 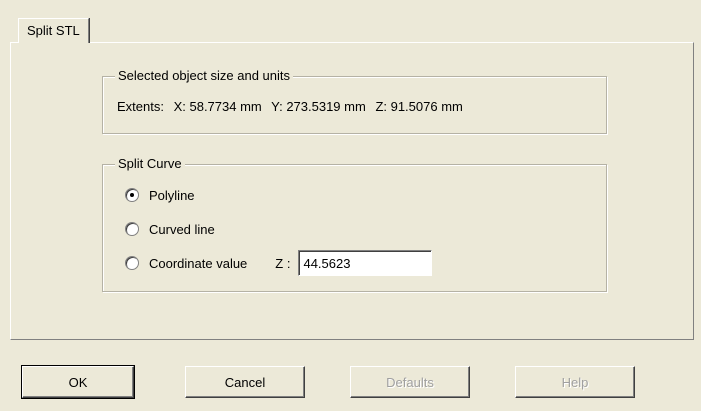 What do you see at coordinates (78, 382) in the screenshot?
I see `ok-button: OK` at bounding box center [78, 382].